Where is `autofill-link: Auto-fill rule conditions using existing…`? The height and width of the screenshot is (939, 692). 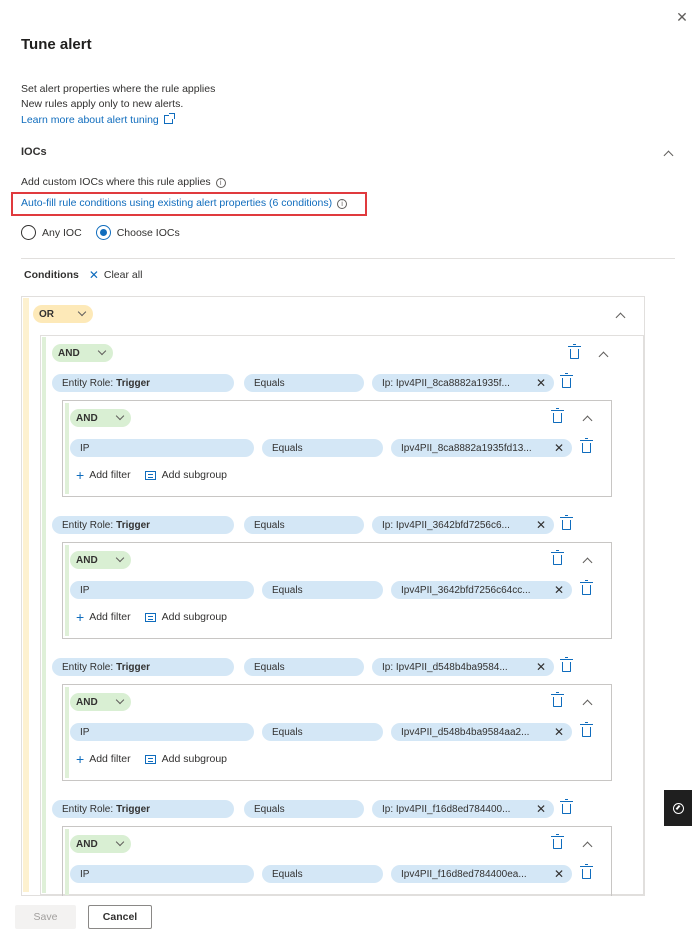 autofill-link: Auto-fill rule conditions using existing… is located at coordinates (176, 203).